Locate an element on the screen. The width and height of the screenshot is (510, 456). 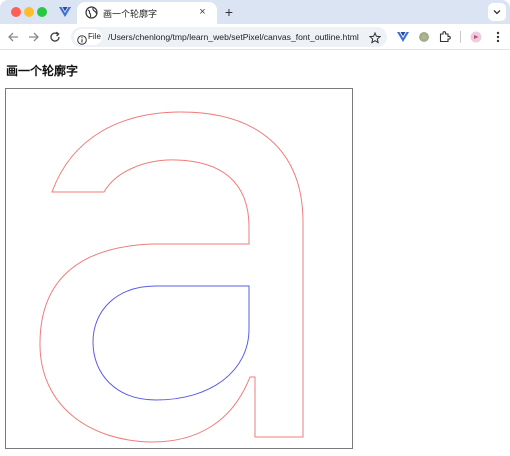
reload-icon is located at coordinates (55, 37).